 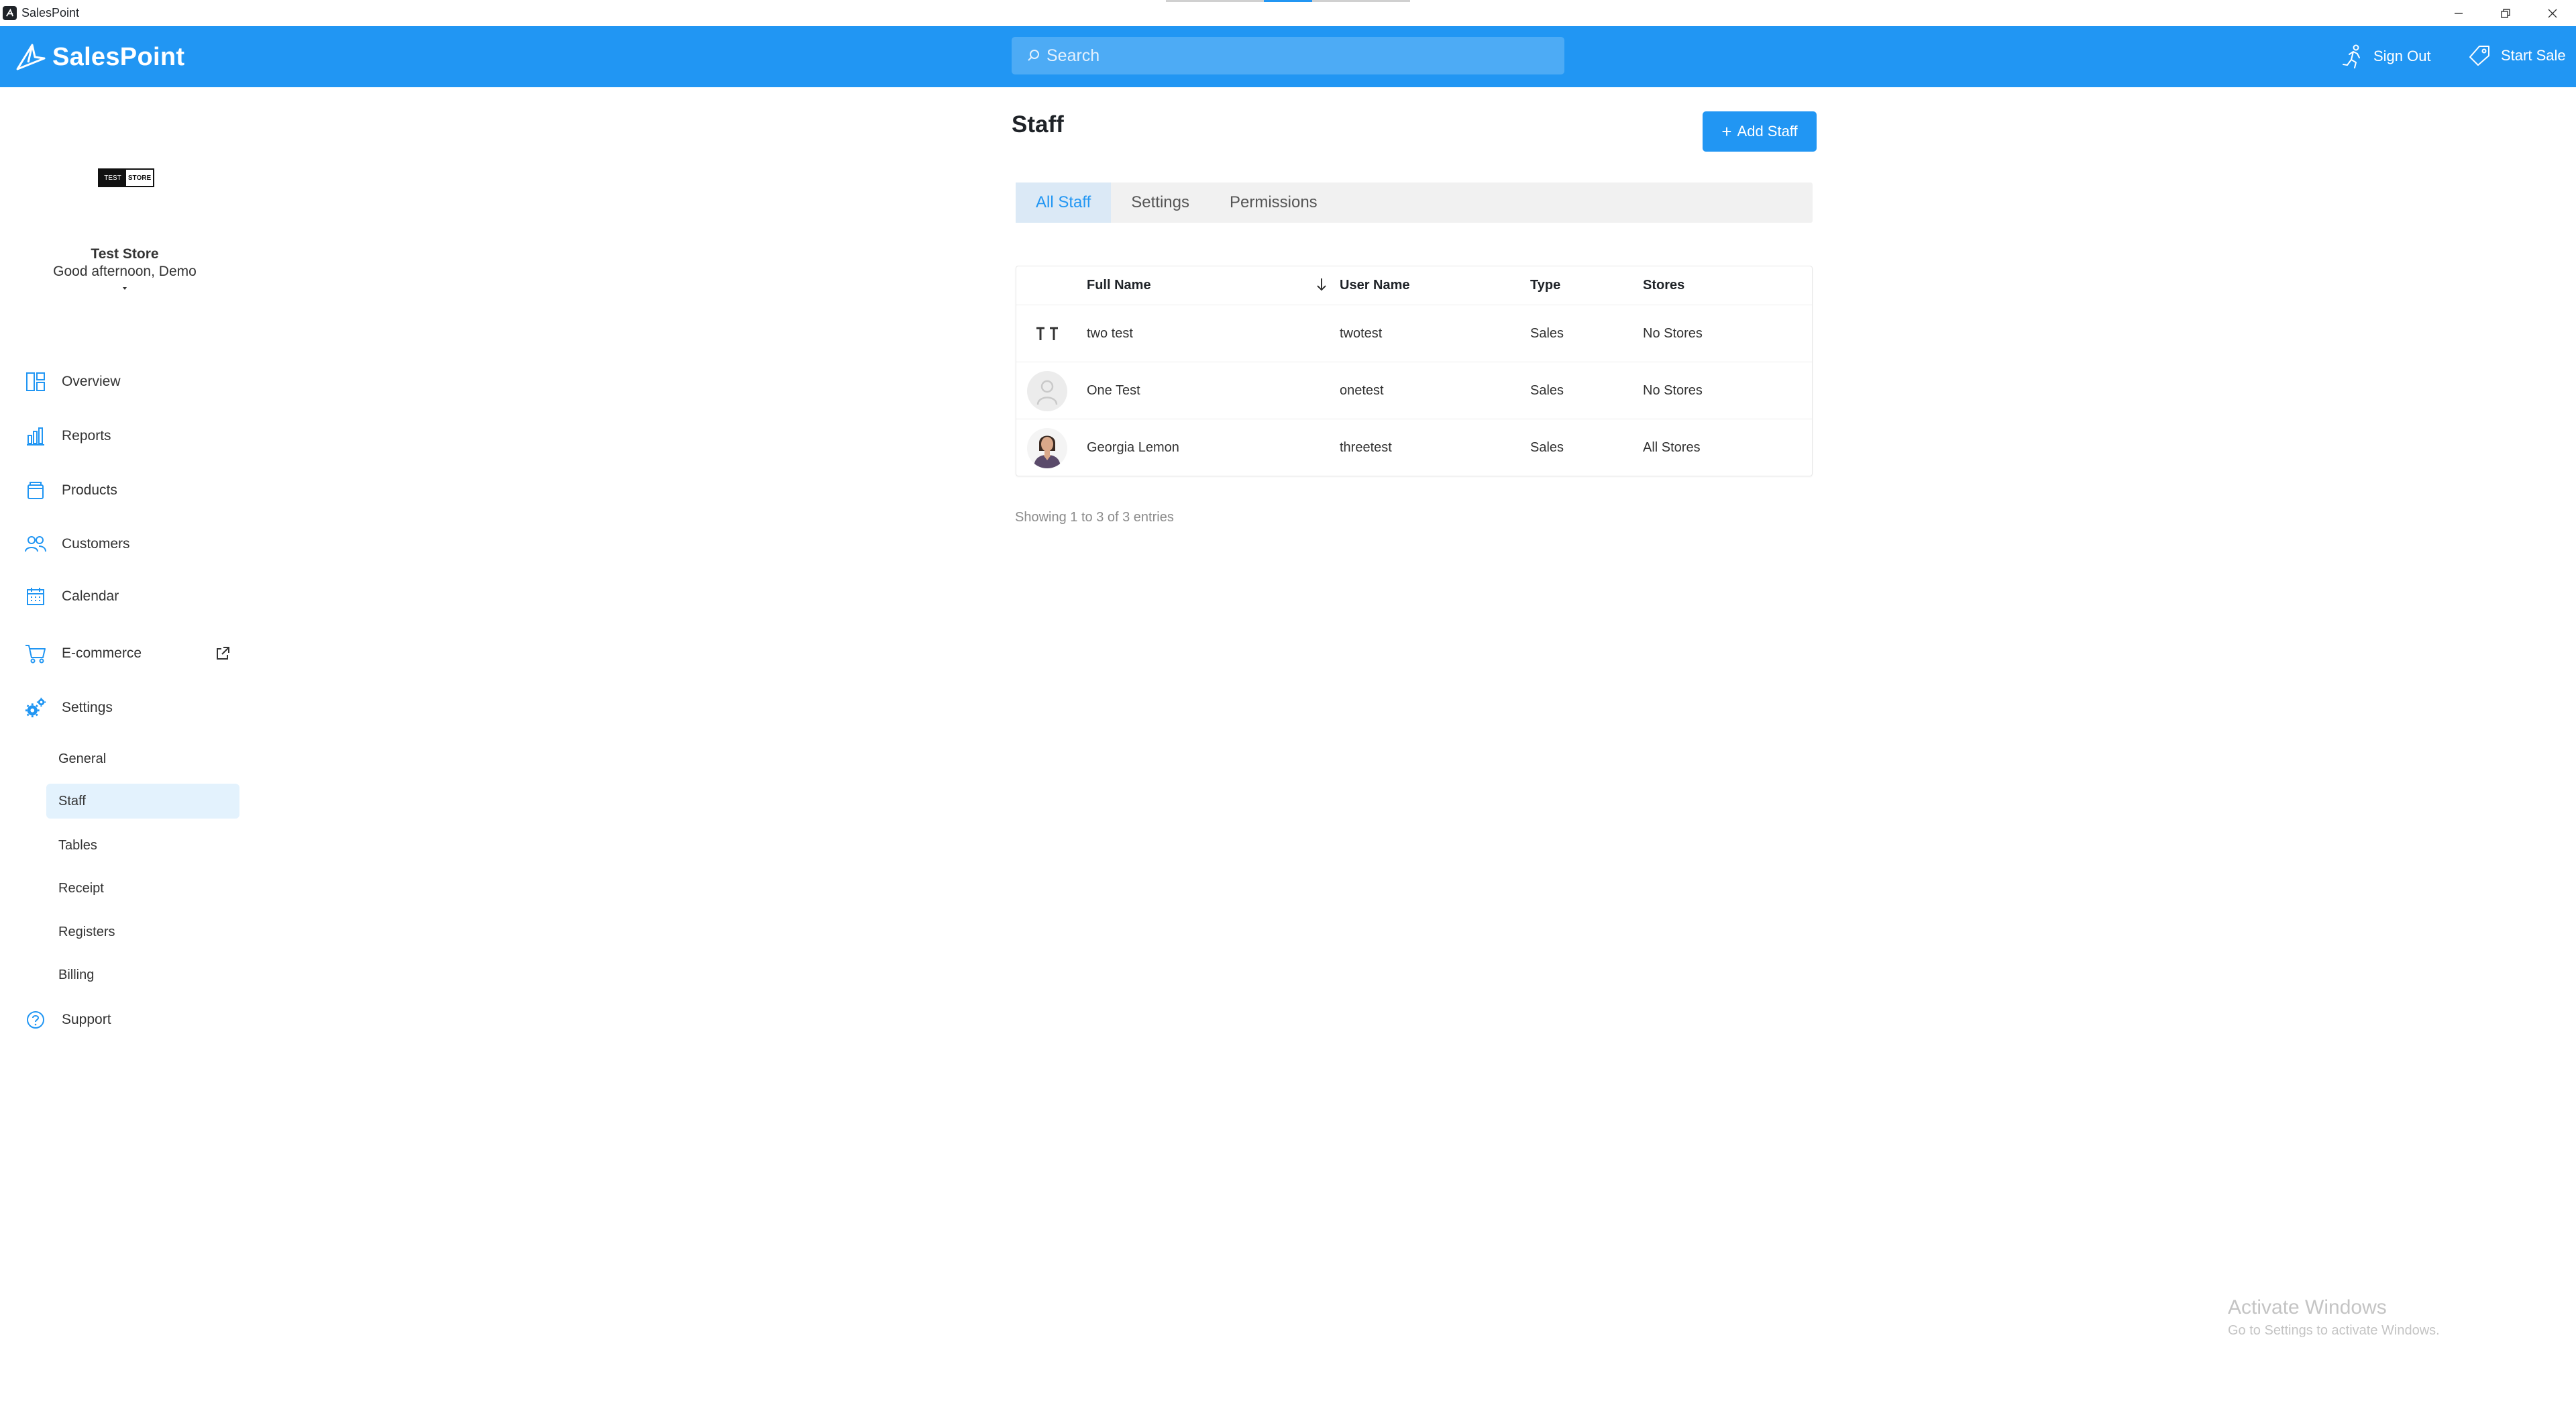 What do you see at coordinates (1375, 285) in the screenshot?
I see `column-header-user-name: User Name` at bounding box center [1375, 285].